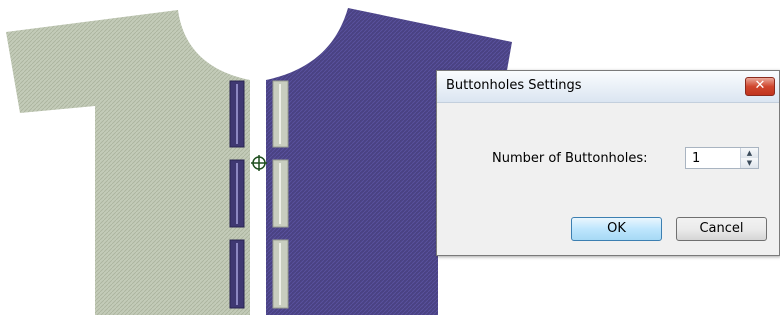  I want to click on buttonholes-left, so click(237, 194).